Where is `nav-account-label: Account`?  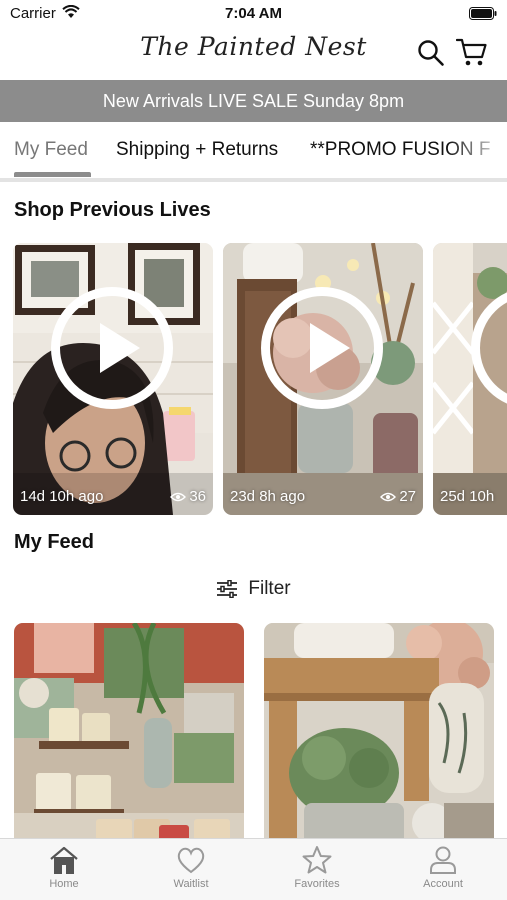
nav-account-label: Account is located at coordinates (443, 884).